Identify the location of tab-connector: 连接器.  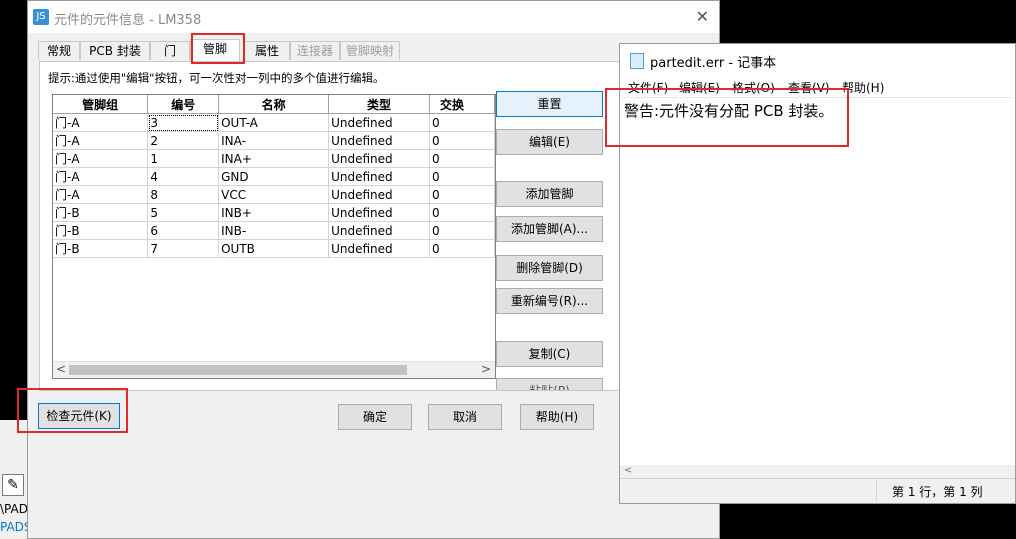
(315, 50).